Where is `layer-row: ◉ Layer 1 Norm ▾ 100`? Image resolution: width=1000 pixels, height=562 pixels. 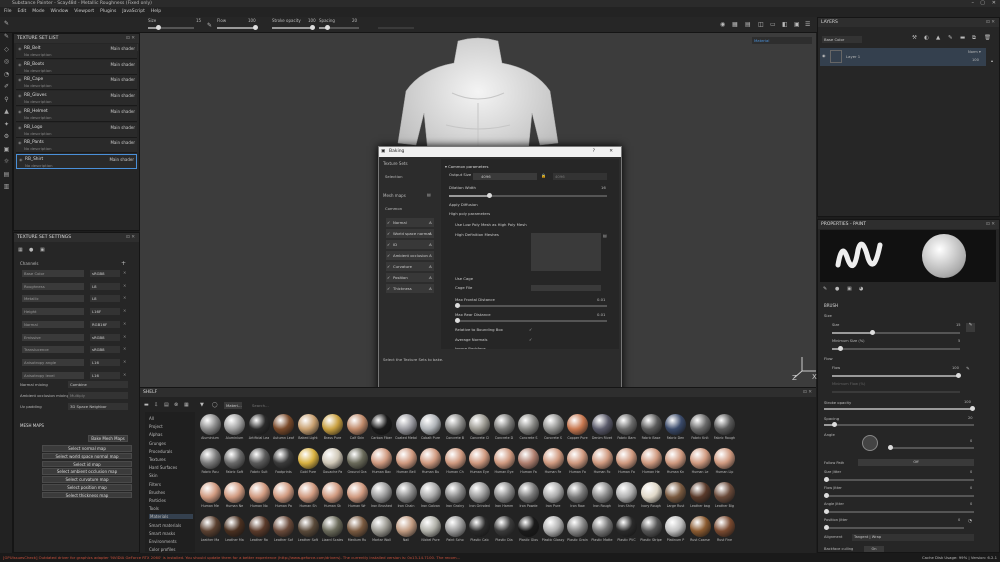
layer-row: ◉ Layer 1 Norm ▾ 100 is located at coordinates (903, 57).